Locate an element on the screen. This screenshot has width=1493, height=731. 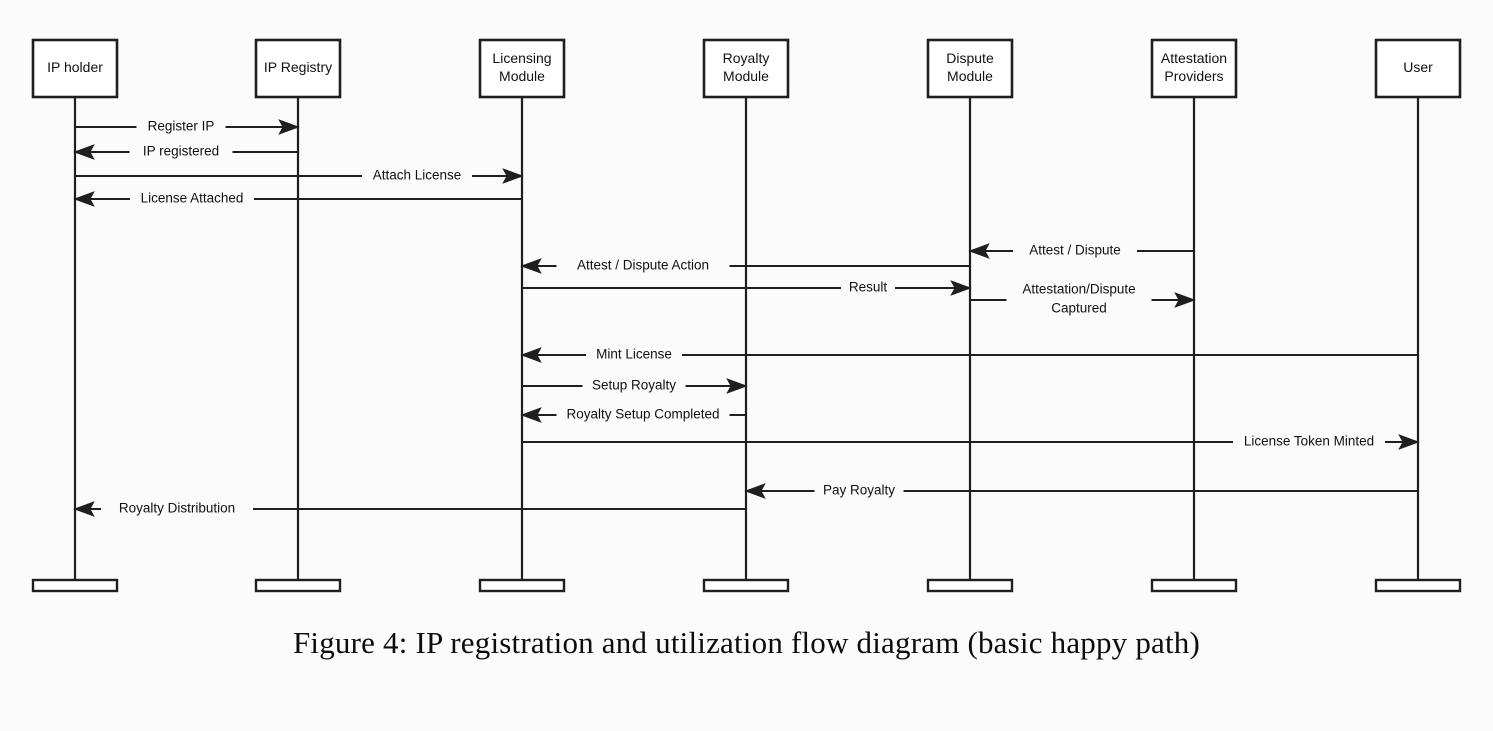
participant-attestation: Attestation Providers is located at coordinates (1194, 68).